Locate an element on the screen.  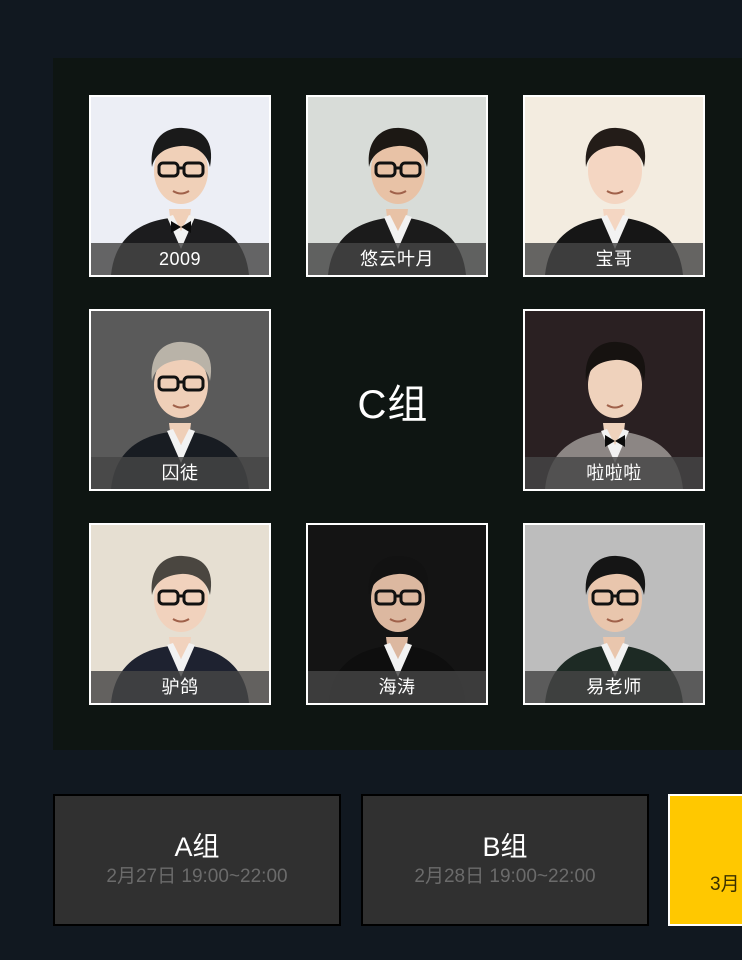
player-name: 驴鸽 is located at coordinates (180, 687).